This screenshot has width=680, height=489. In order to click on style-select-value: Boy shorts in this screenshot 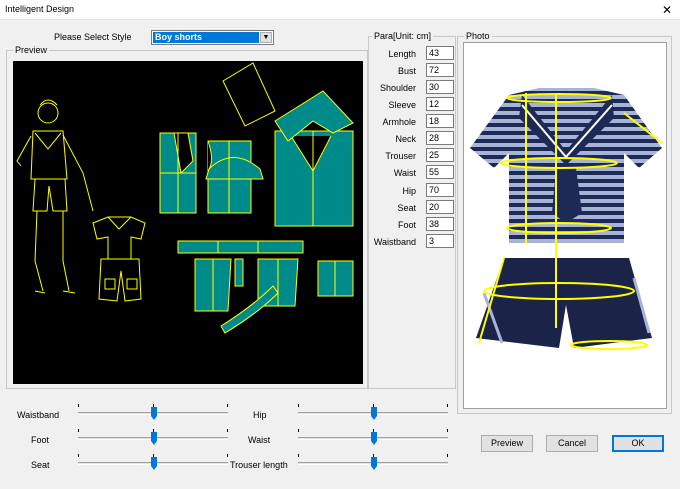, I will do `click(206, 37)`.